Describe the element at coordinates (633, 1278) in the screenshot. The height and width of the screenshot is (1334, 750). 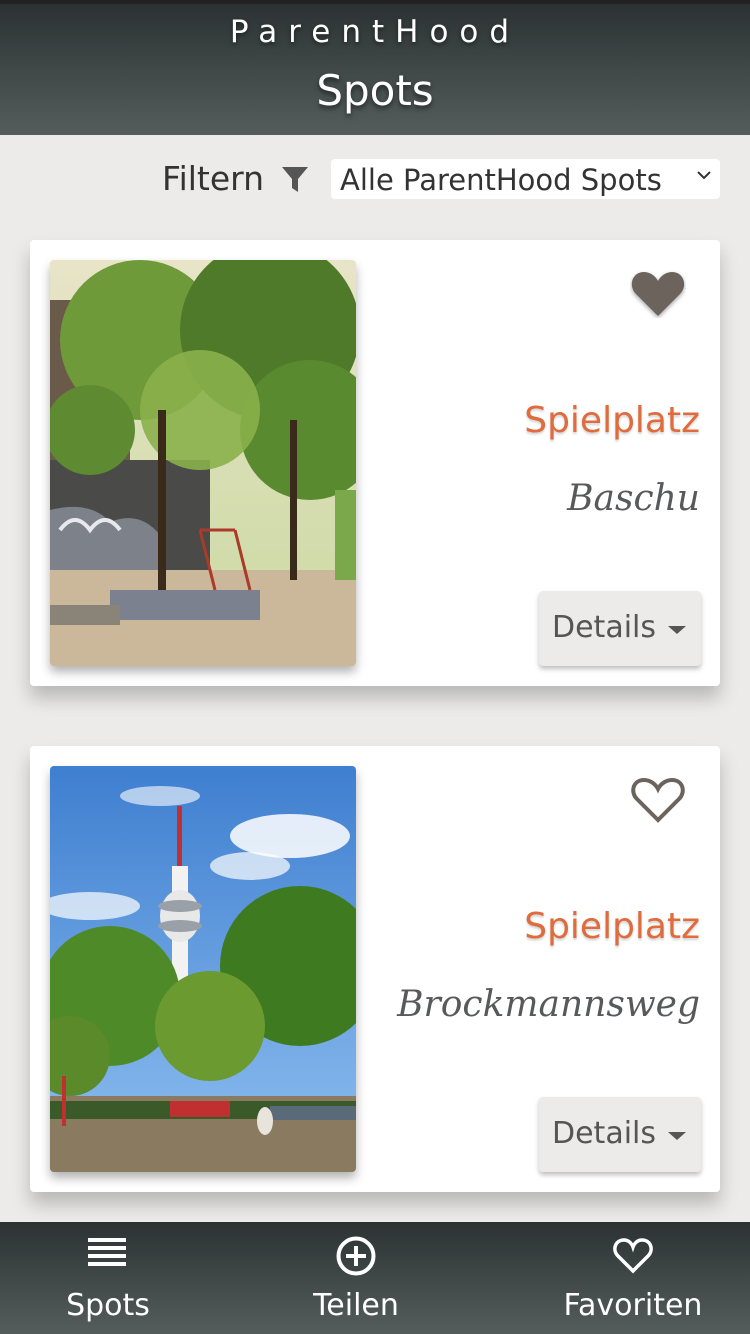
I see `tab-favoriten: Favoriten` at that location.